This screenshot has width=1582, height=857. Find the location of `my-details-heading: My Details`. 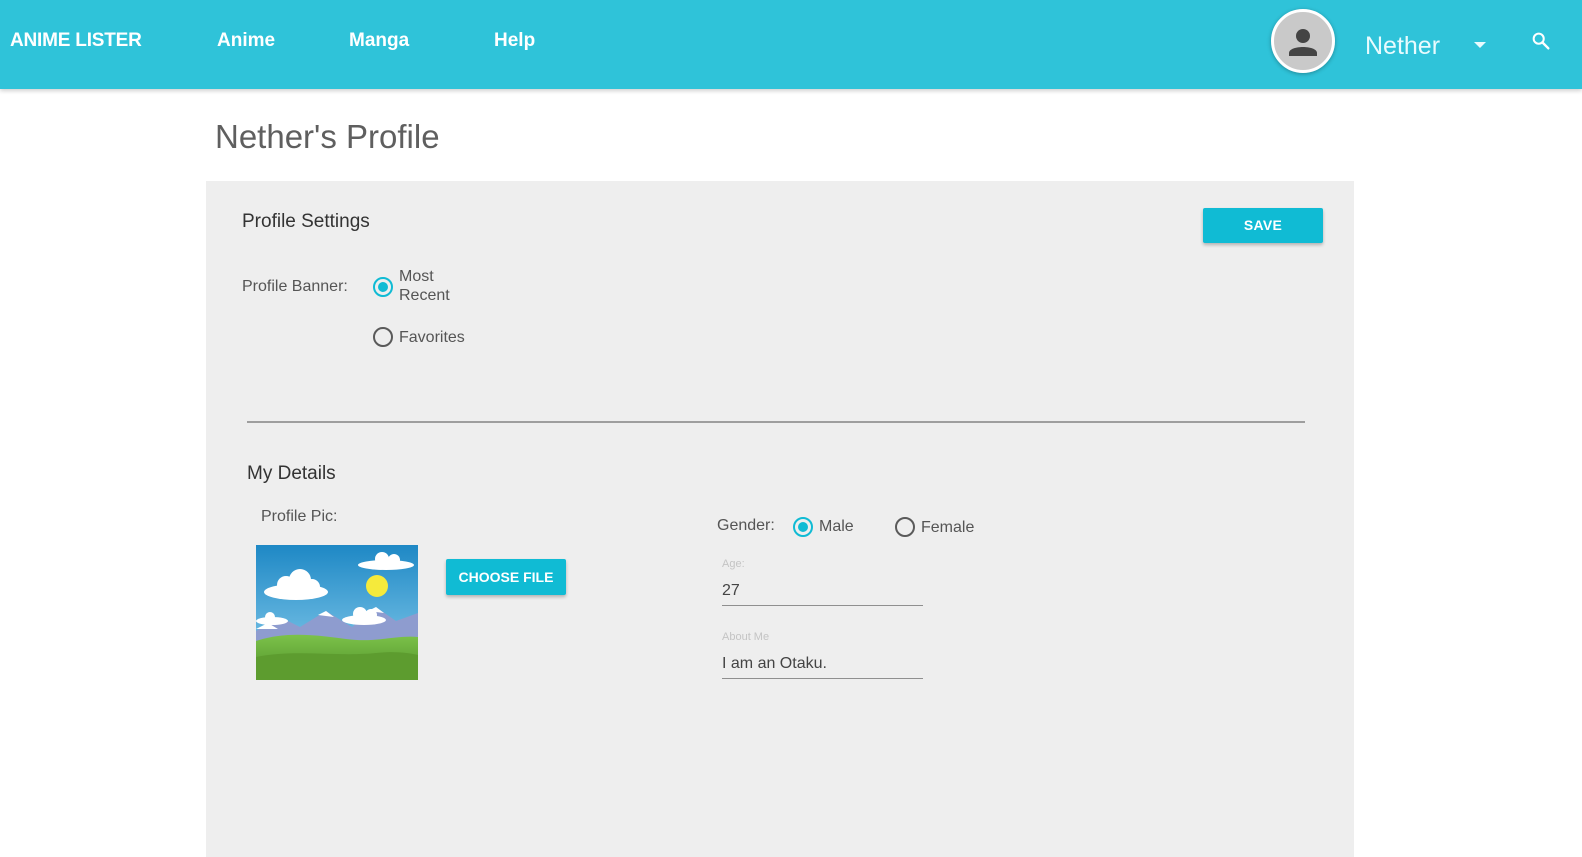

my-details-heading: My Details is located at coordinates (291, 473).